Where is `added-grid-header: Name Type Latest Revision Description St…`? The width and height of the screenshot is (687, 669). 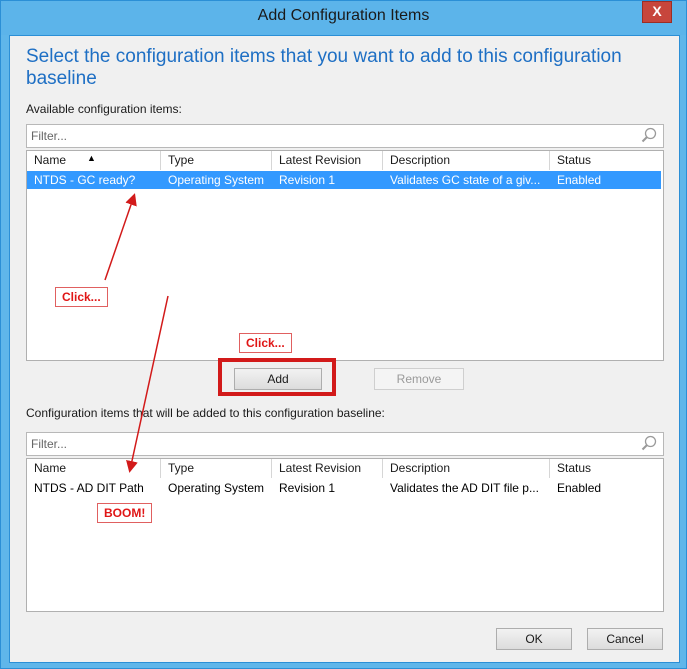 added-grid-header: Name Type Latest Revision Description St… is located at coordinates (345, 468).